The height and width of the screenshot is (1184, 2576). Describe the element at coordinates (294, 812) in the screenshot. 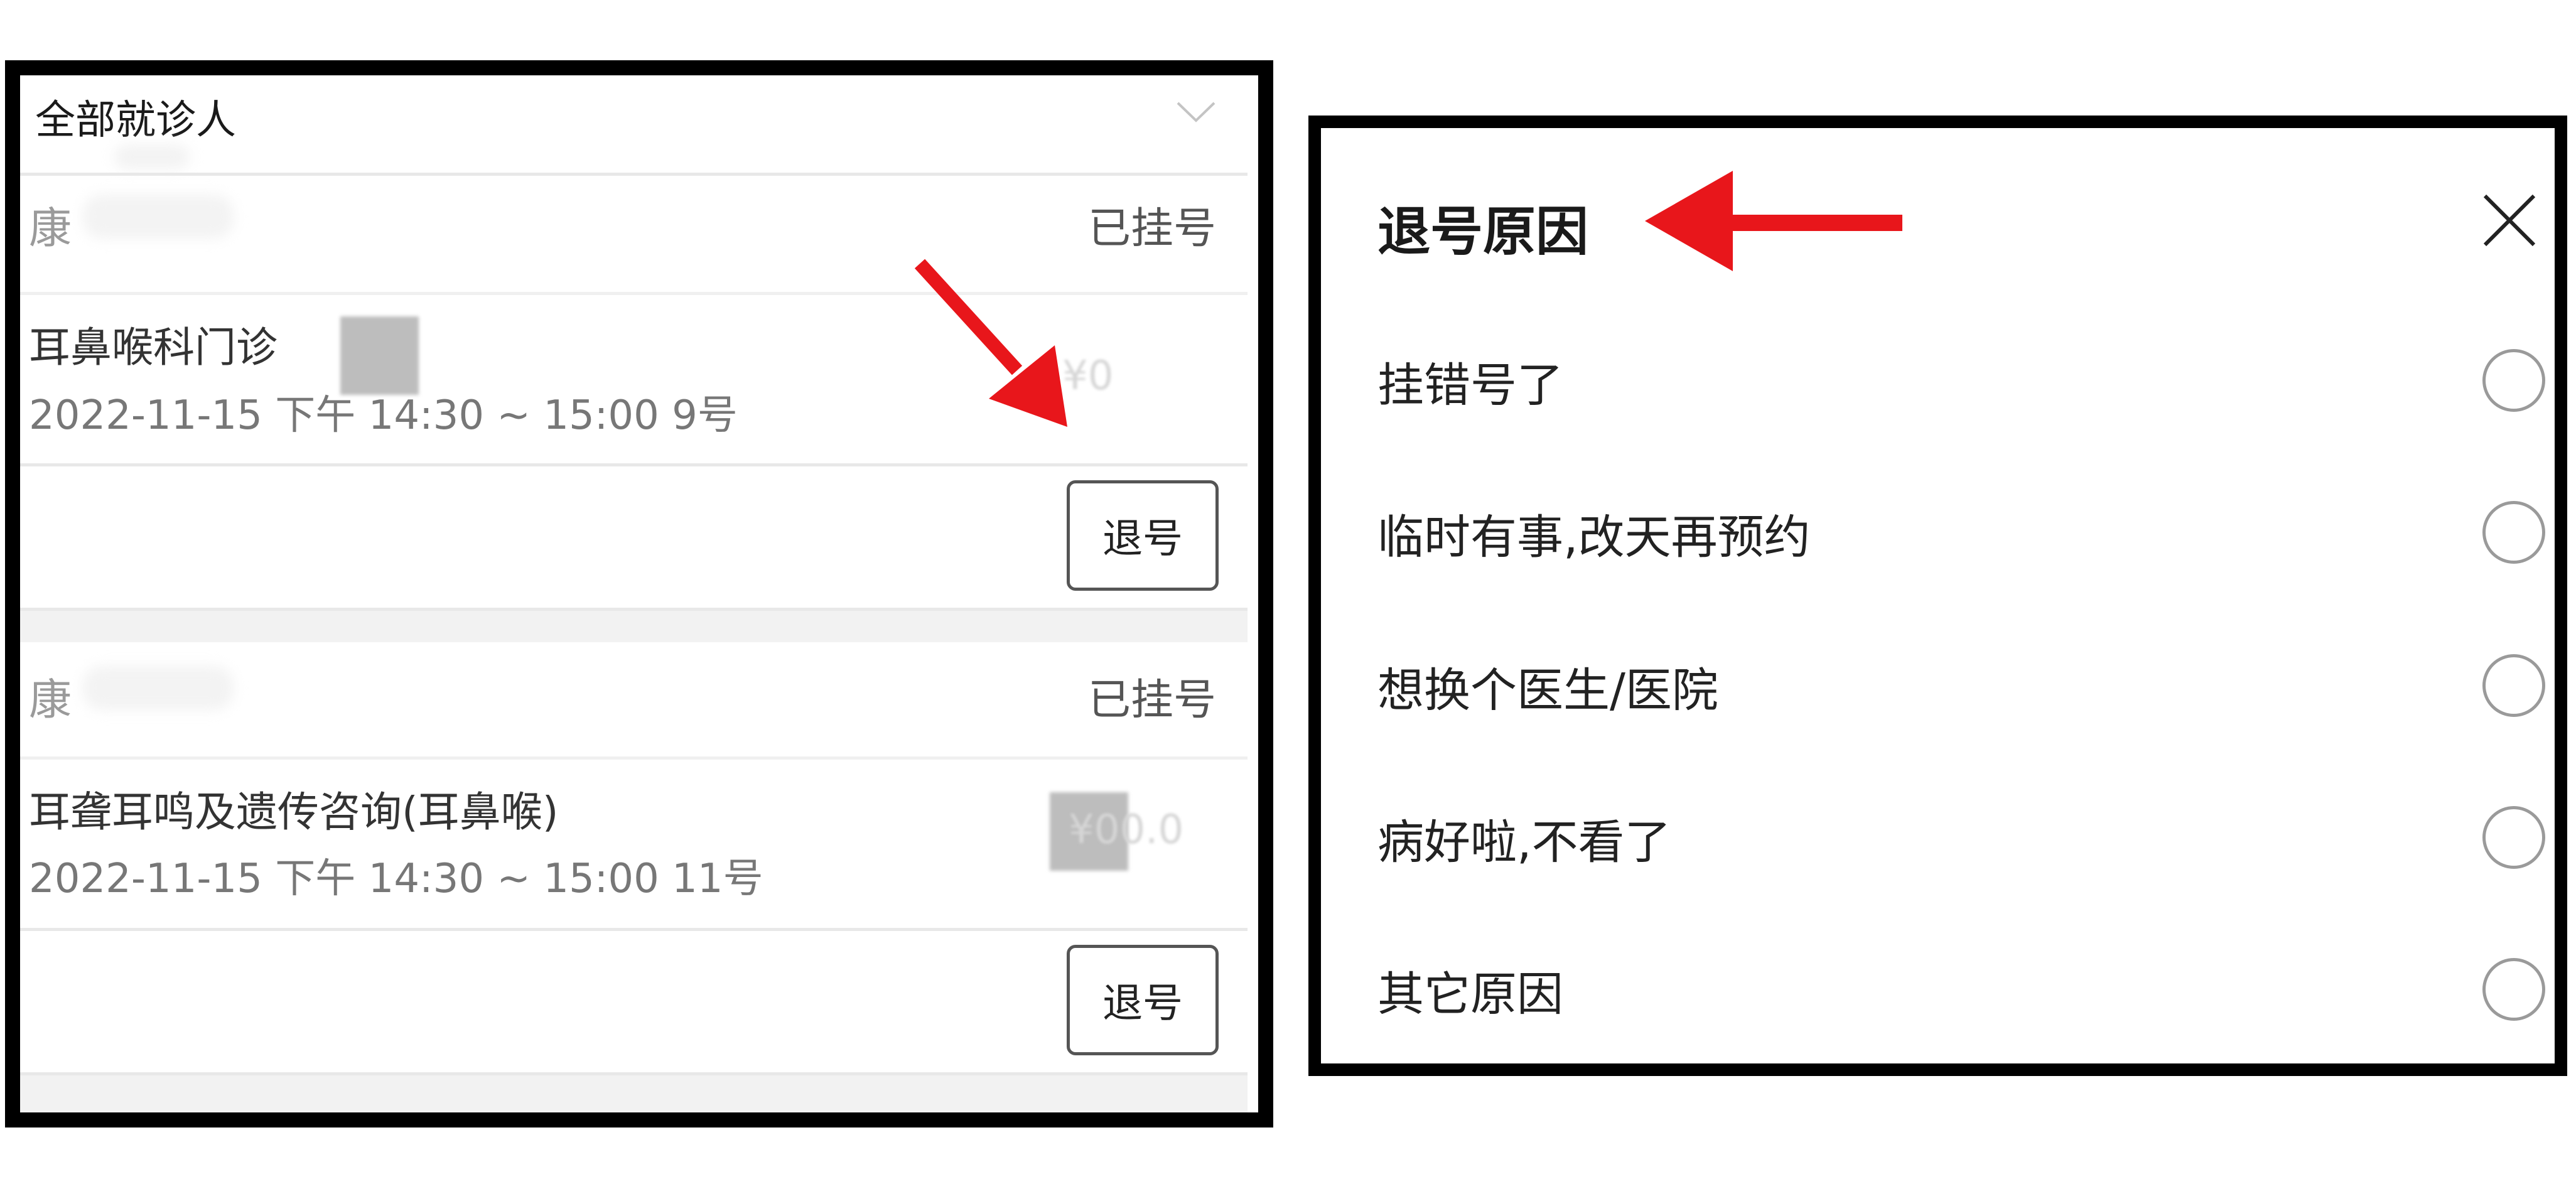

I see `department-name: 耳聋耳鸣及遗传咨询(耳鼻喉)` at that location.